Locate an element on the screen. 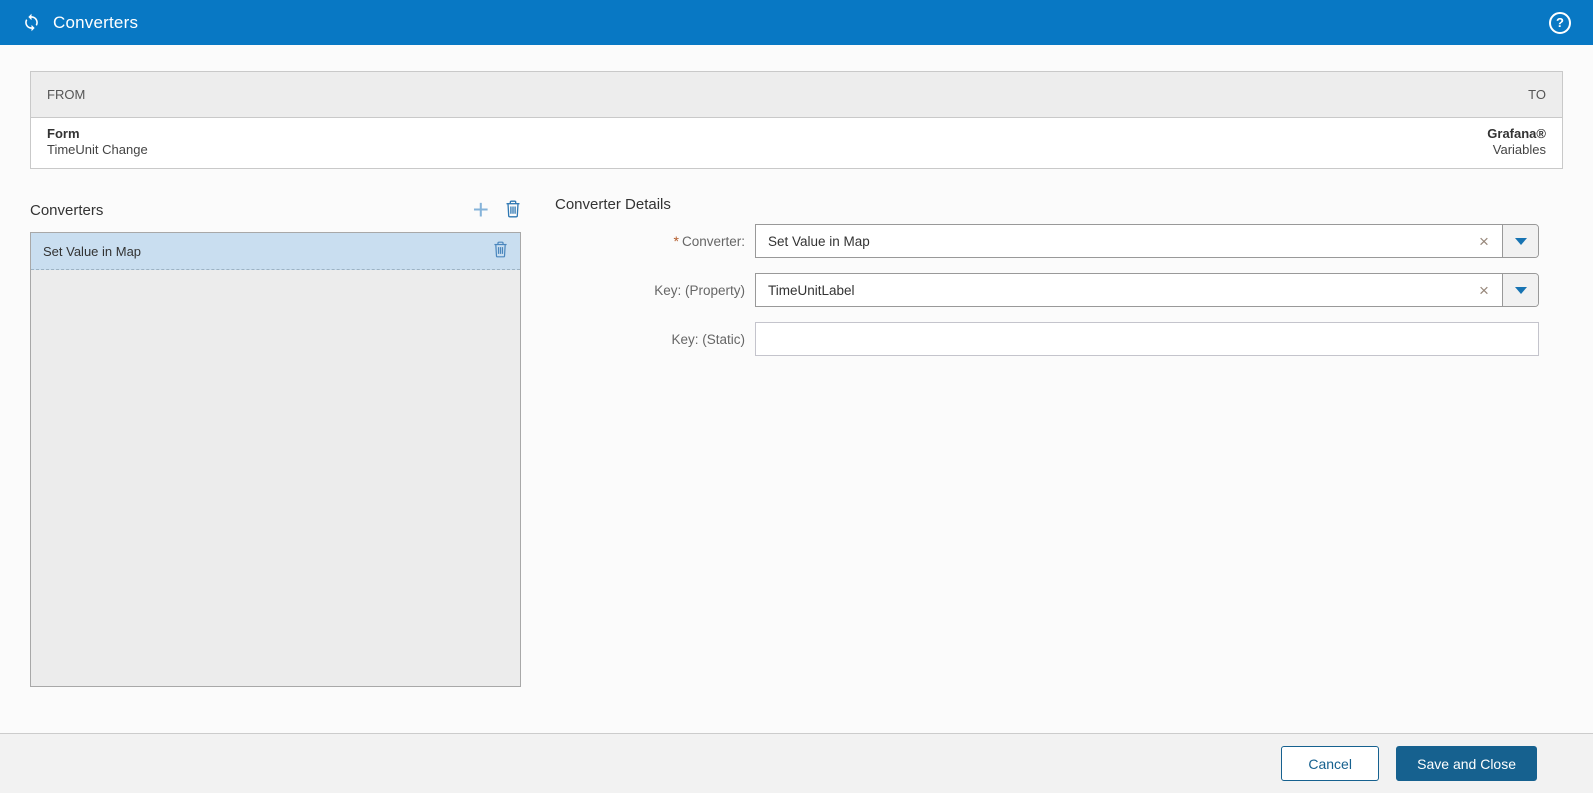 This screenshot has width=1593, height=793. key-property-field-row: Key: (Property) × is located at coordinates (1047, 290).